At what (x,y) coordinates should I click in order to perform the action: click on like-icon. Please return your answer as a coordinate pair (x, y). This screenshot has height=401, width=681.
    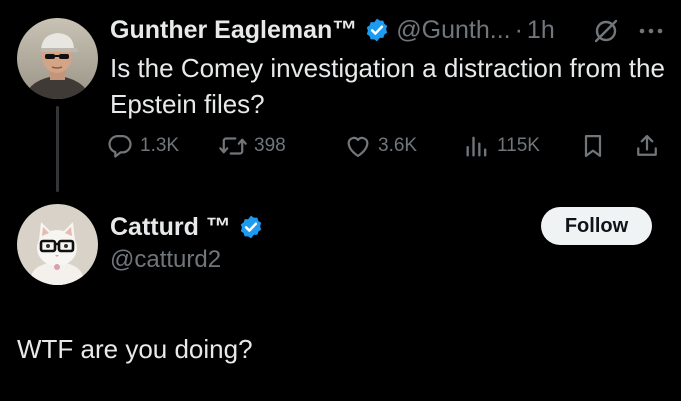
    Looking at the image, I should click on (358, 146).